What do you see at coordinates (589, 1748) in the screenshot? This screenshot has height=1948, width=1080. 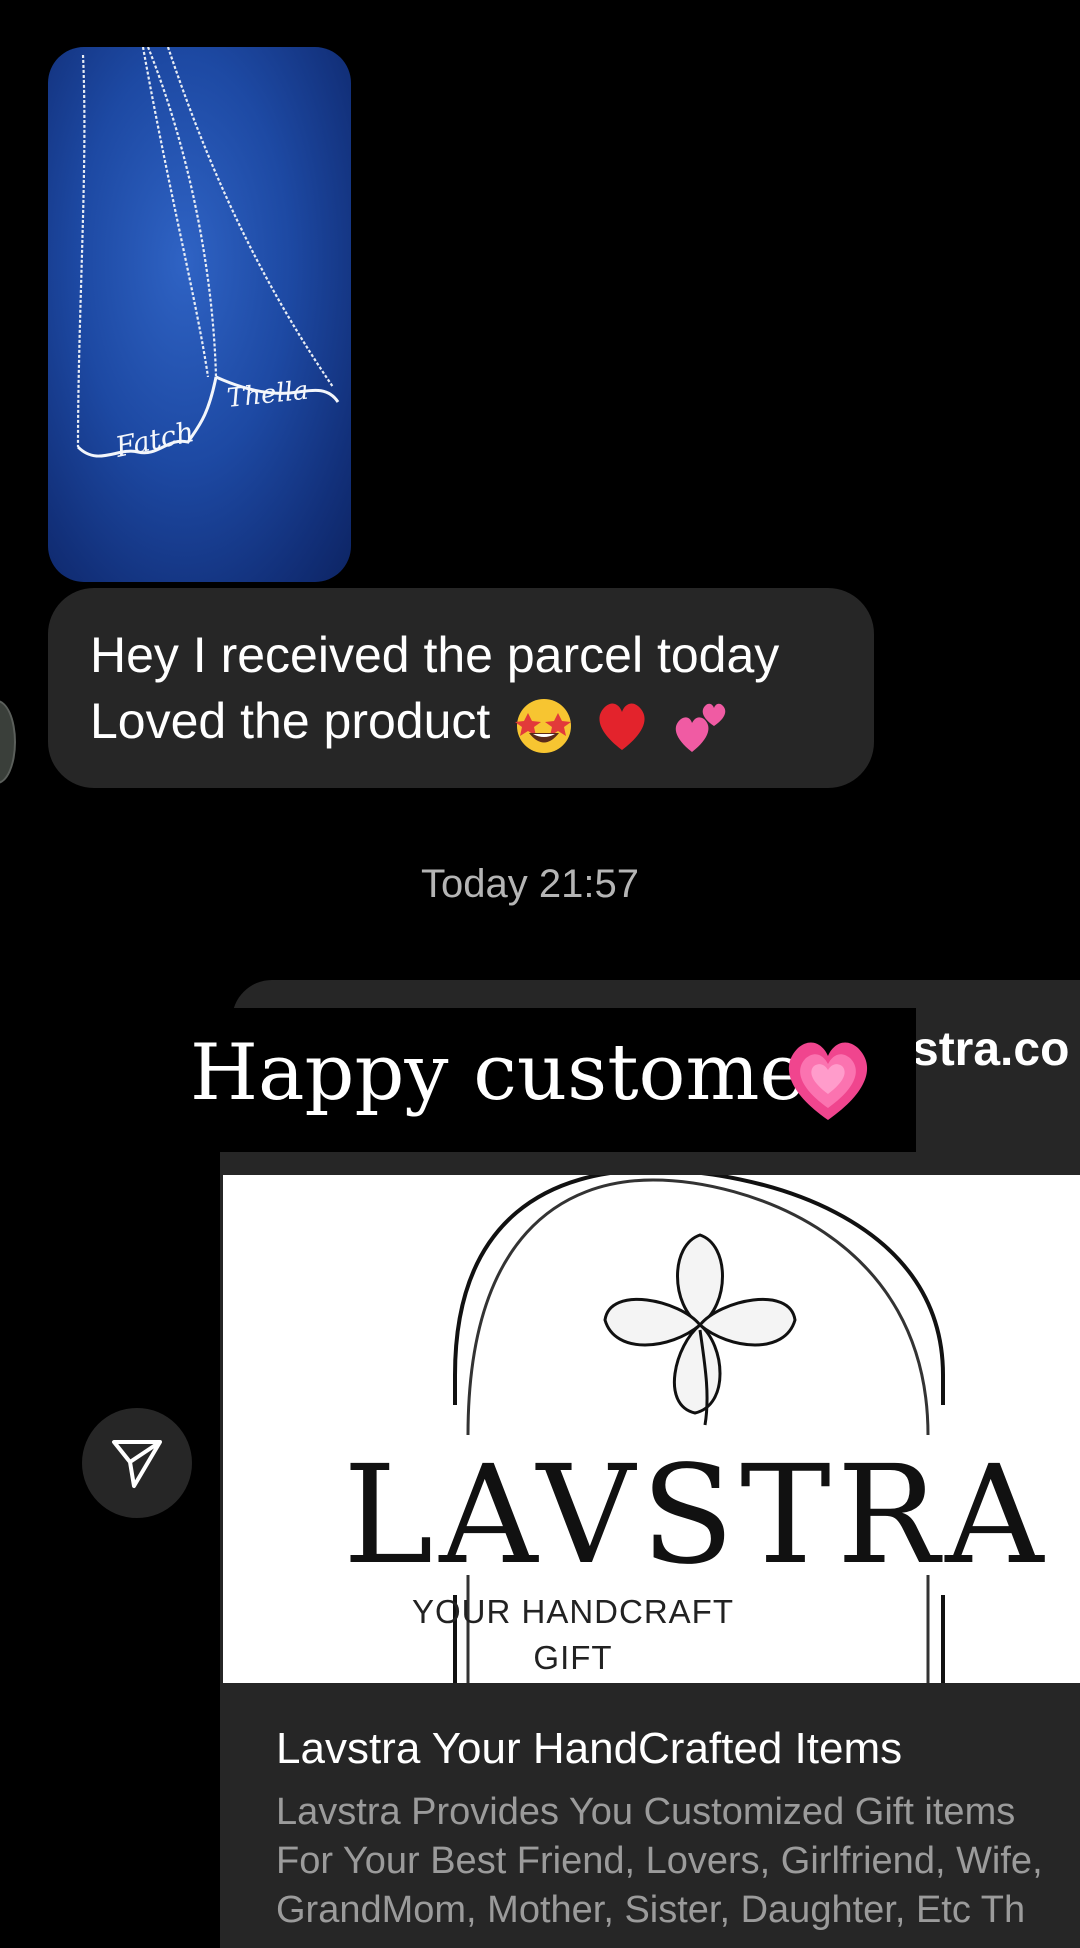 I see `shared-link-title: Lavstra Your HandCrafted Items` at bounding box center [589, 1748].